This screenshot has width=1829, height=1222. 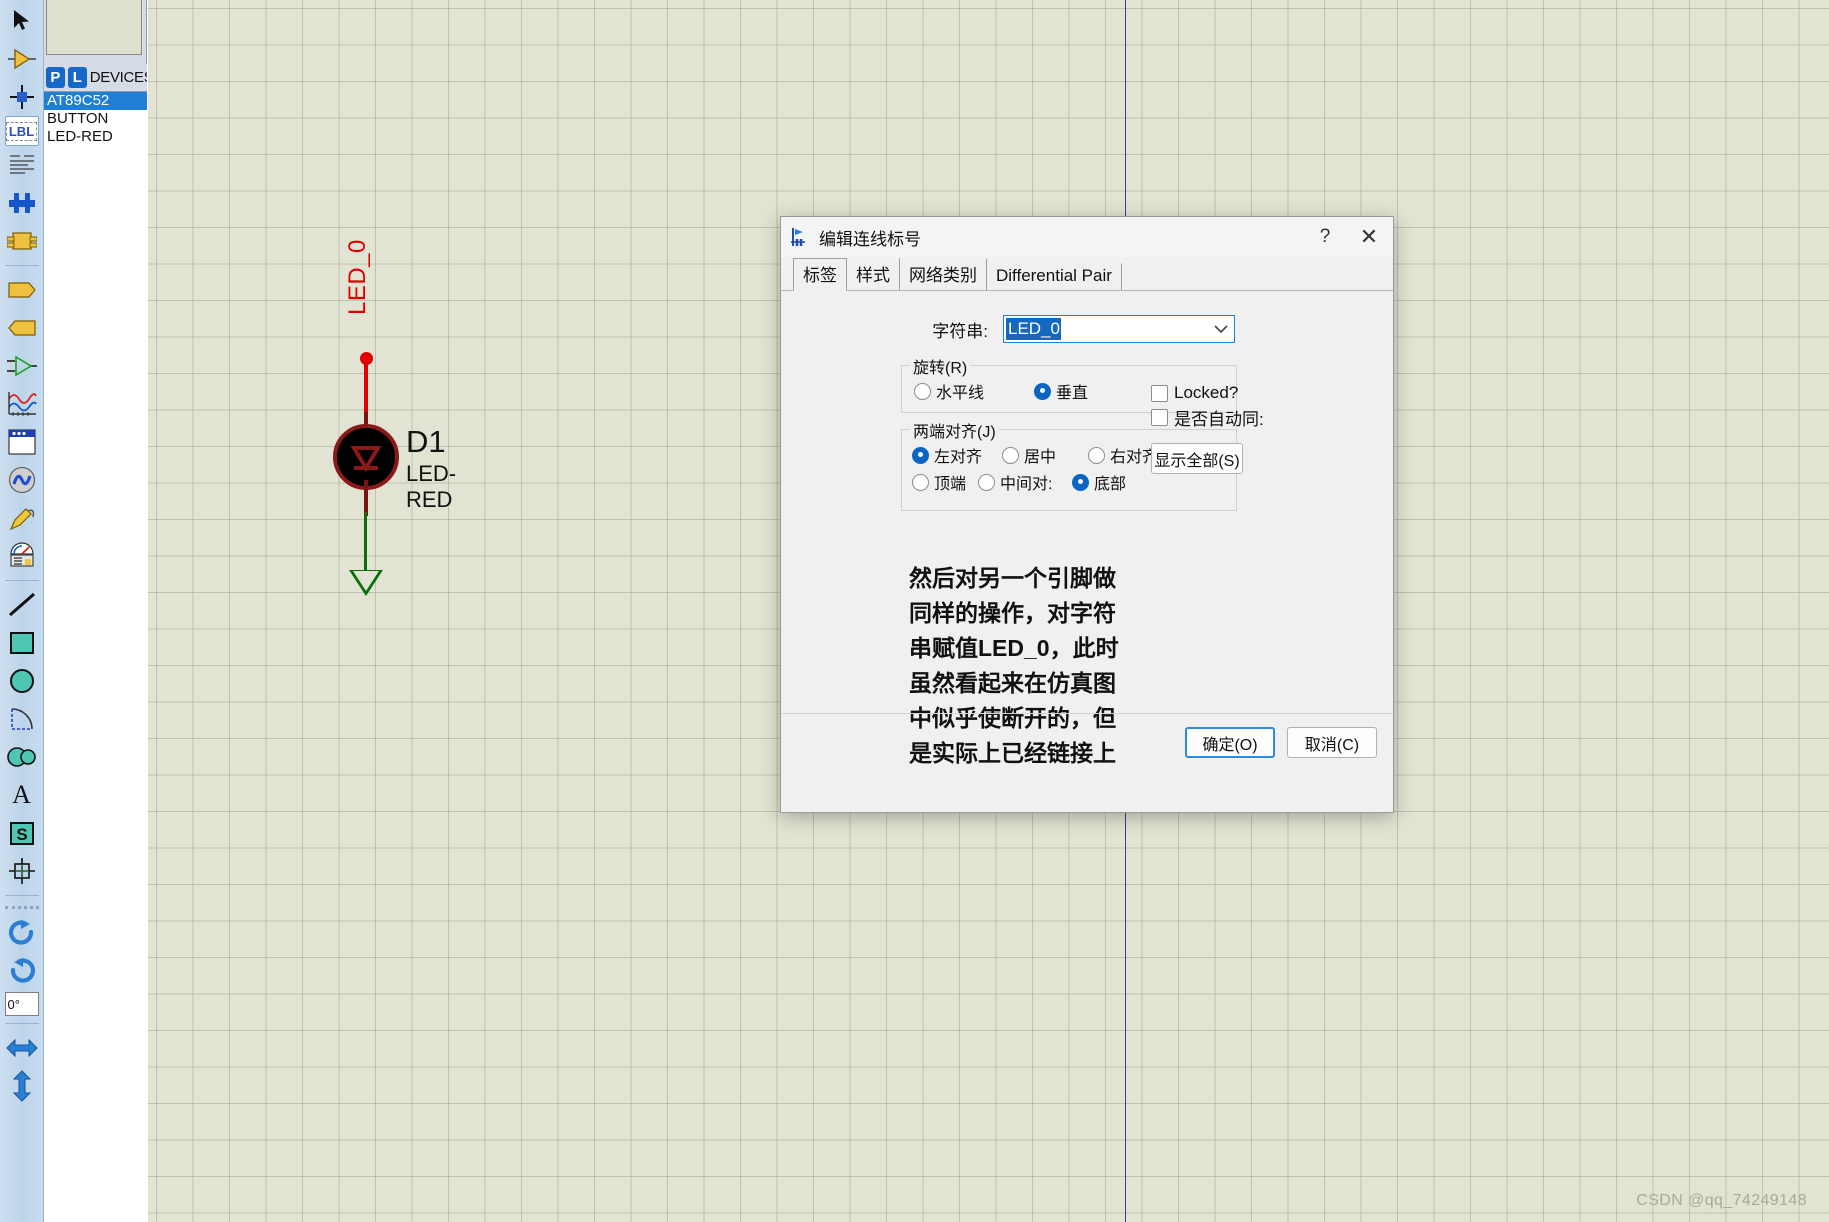 What do you see at coordinates (22, 643) in the screenshot?
I see `box-tool-icon` at bounding box center [22, 643].